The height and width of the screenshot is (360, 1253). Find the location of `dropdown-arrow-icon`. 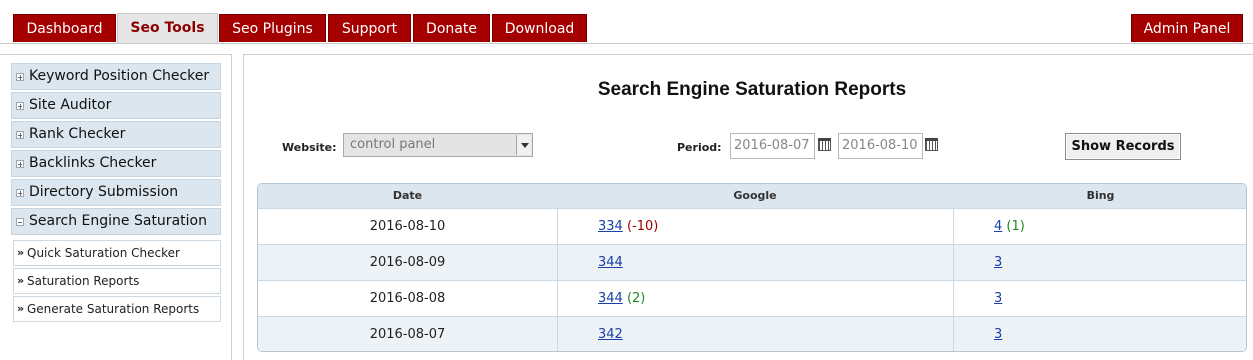

dropdown-arrow-icon is located at coordinates (523, 145).